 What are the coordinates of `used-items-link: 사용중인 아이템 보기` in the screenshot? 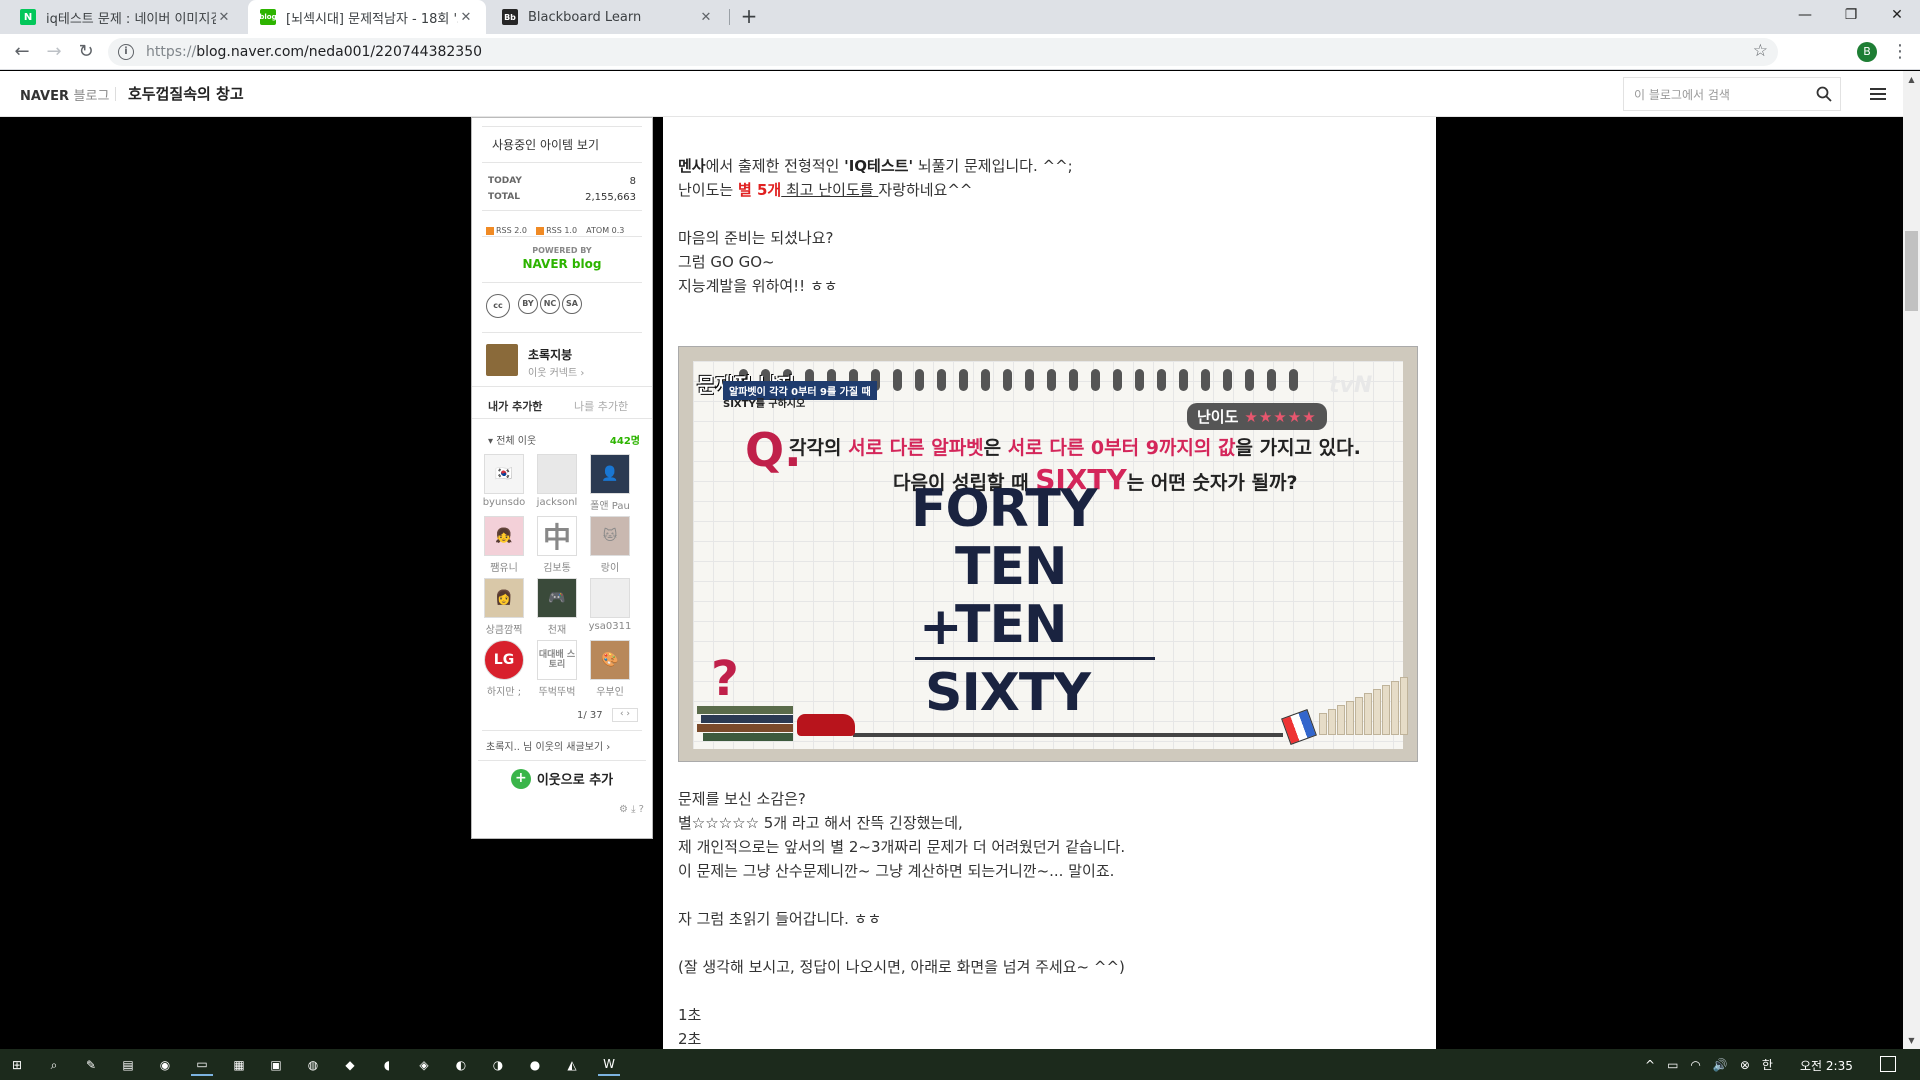 It's located at (582, 144).